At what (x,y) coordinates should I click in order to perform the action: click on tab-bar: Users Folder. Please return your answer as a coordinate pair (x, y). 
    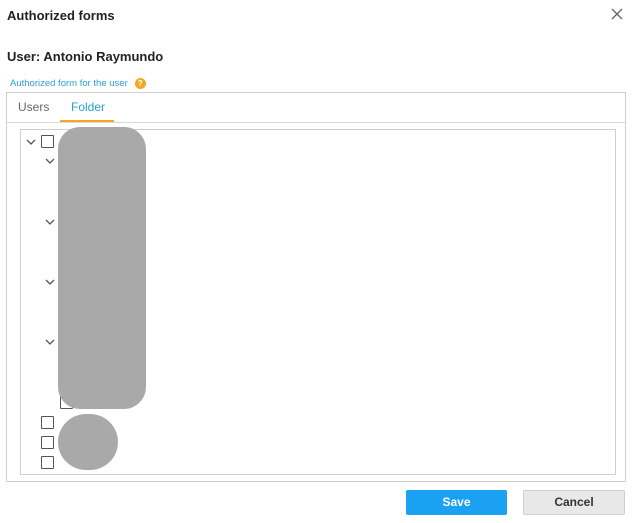
    Looking at the image, I should click on (316, 108).